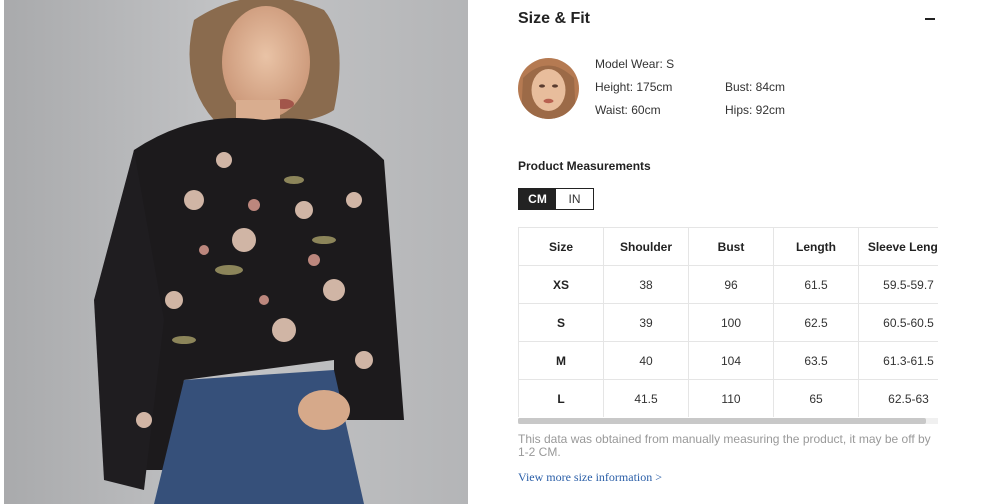 The height and width of the screenshot is (504, 1005). What do you see at coordinates (537, 199) in the screenshot?
I see `unit-cm-button: CM` at bounding box center [537, 199].